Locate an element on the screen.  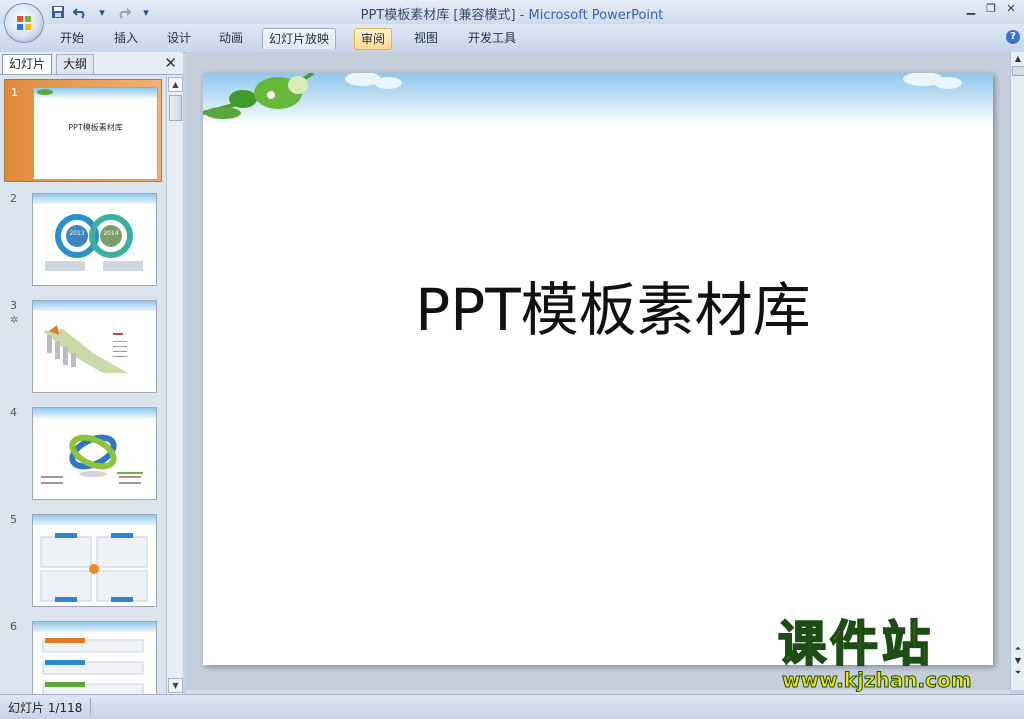
tab-review: 审阅 is located at coordinates (373, 39).